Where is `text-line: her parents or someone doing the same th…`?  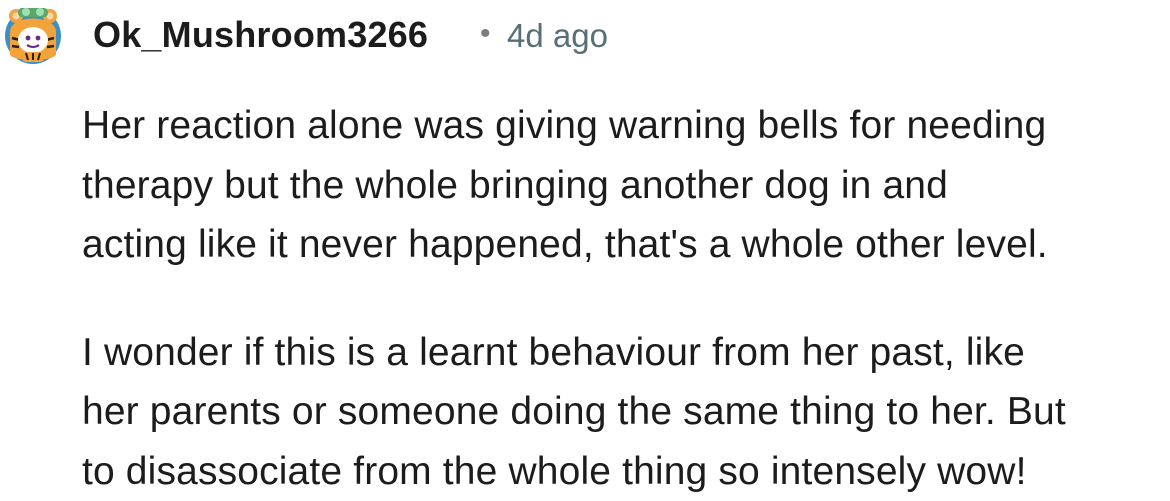 text-line: her parents or someone doing the same th… is located at coordinates (626, 412).